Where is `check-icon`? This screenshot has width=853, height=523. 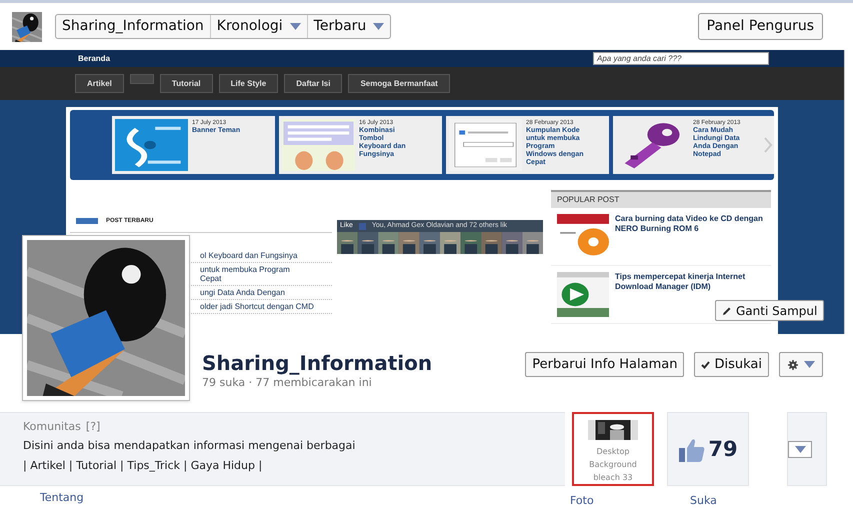 check-icon is located at coordinates (705, 364).